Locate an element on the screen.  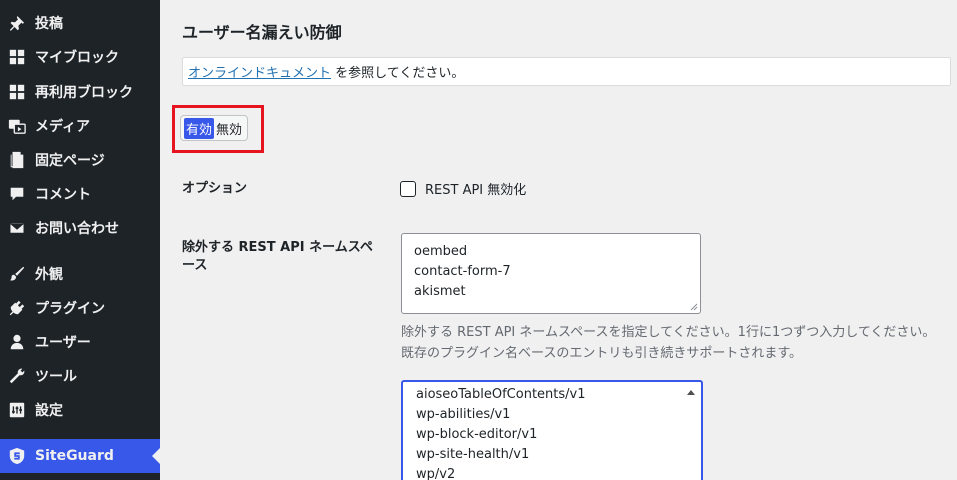
sidebar-item-my-blocks: マイブロック is located at coordinates (80, 57).